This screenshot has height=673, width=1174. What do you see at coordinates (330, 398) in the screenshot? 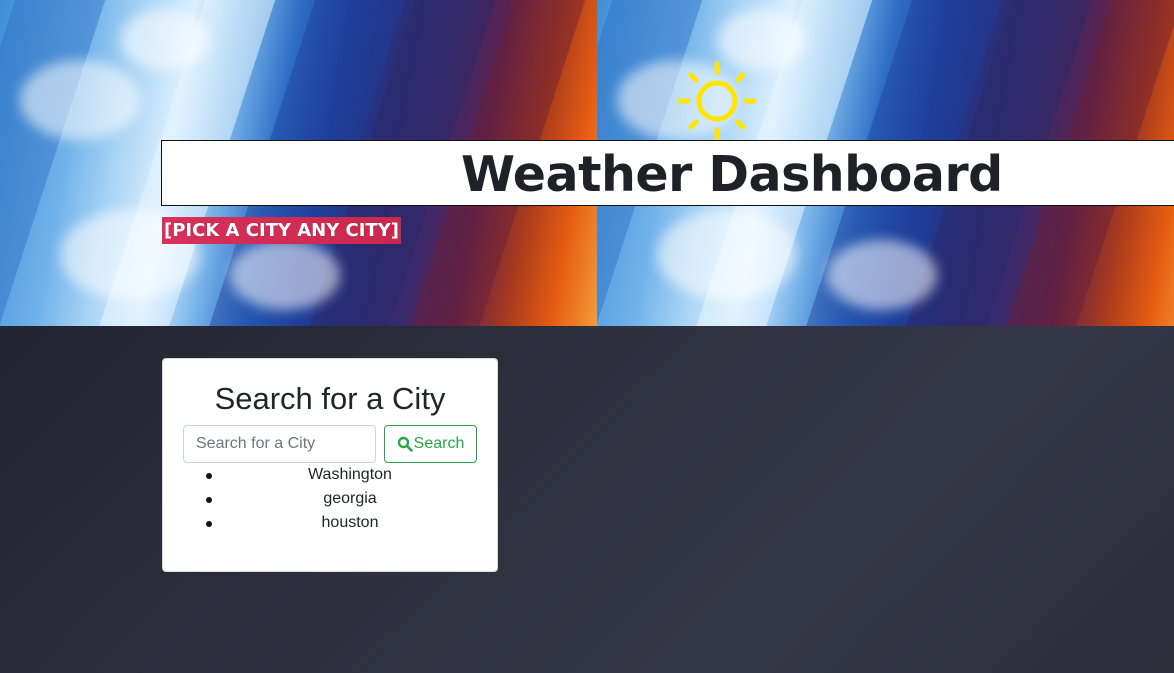
I see `search-heading: Search for a City` at bounding box center [330, 398].